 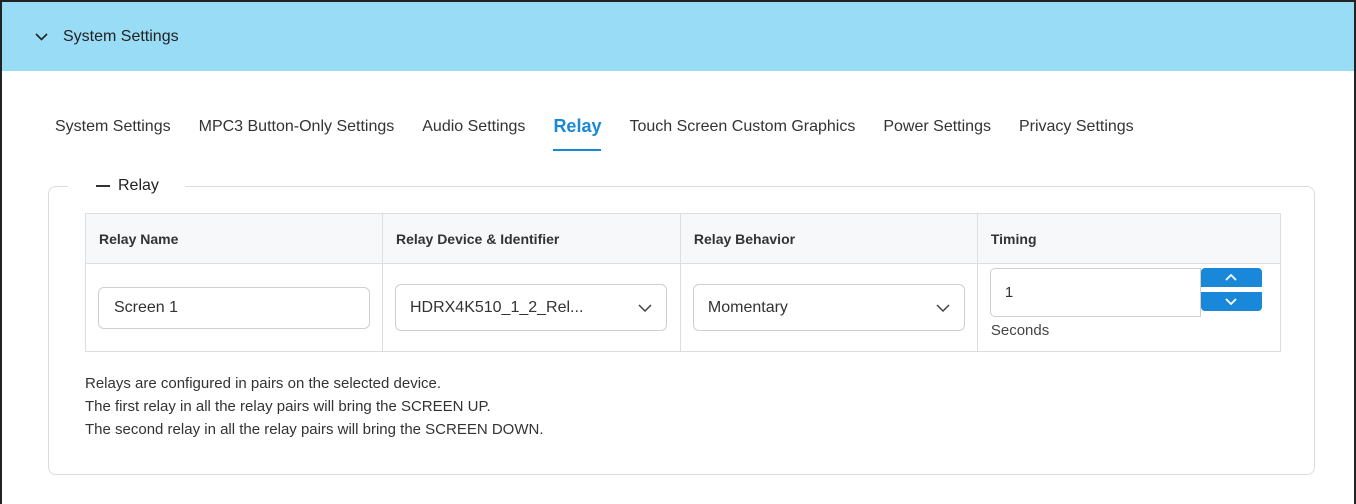 I want to click on tab-privacy-settings: Privacy Settings, so click(x=1076, y=136).